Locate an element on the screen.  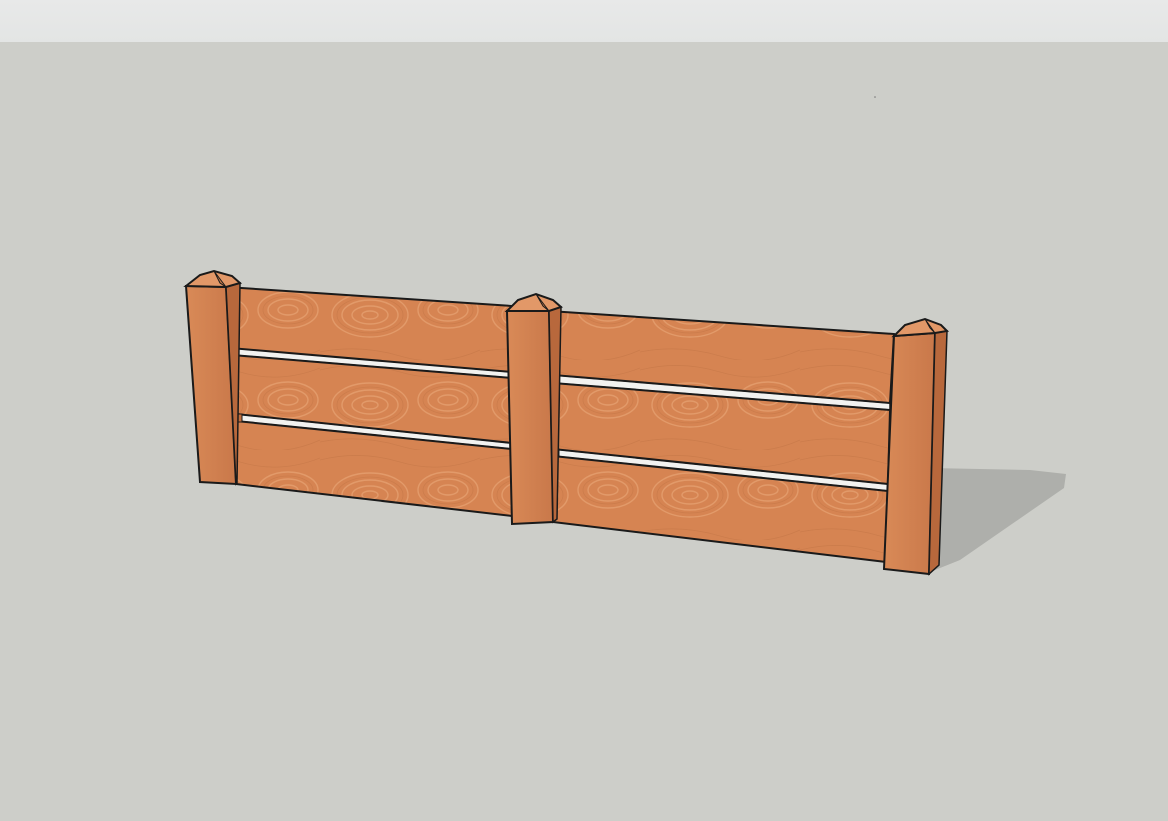
post-cap-left is located at coordinates (213, 279).